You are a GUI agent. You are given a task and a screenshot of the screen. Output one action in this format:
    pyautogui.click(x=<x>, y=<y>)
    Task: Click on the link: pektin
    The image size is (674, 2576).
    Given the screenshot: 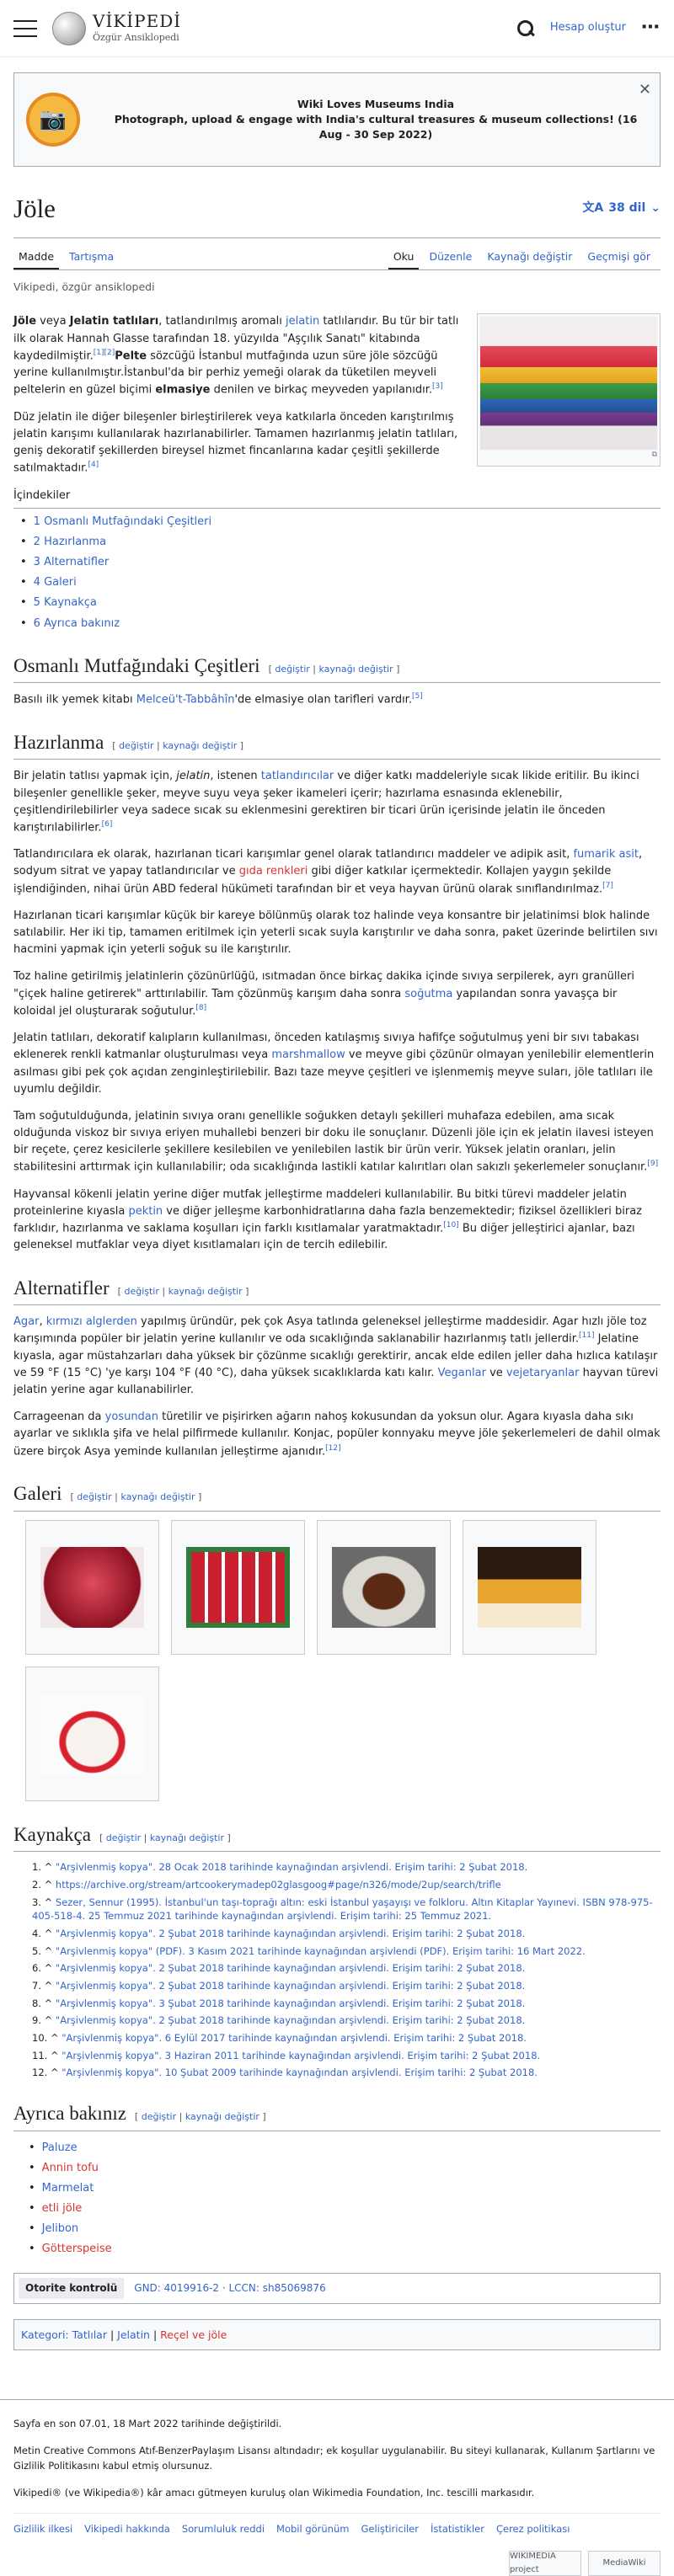 What is the action you would take?
    pyautogui.click(x=145, y=1211)
    